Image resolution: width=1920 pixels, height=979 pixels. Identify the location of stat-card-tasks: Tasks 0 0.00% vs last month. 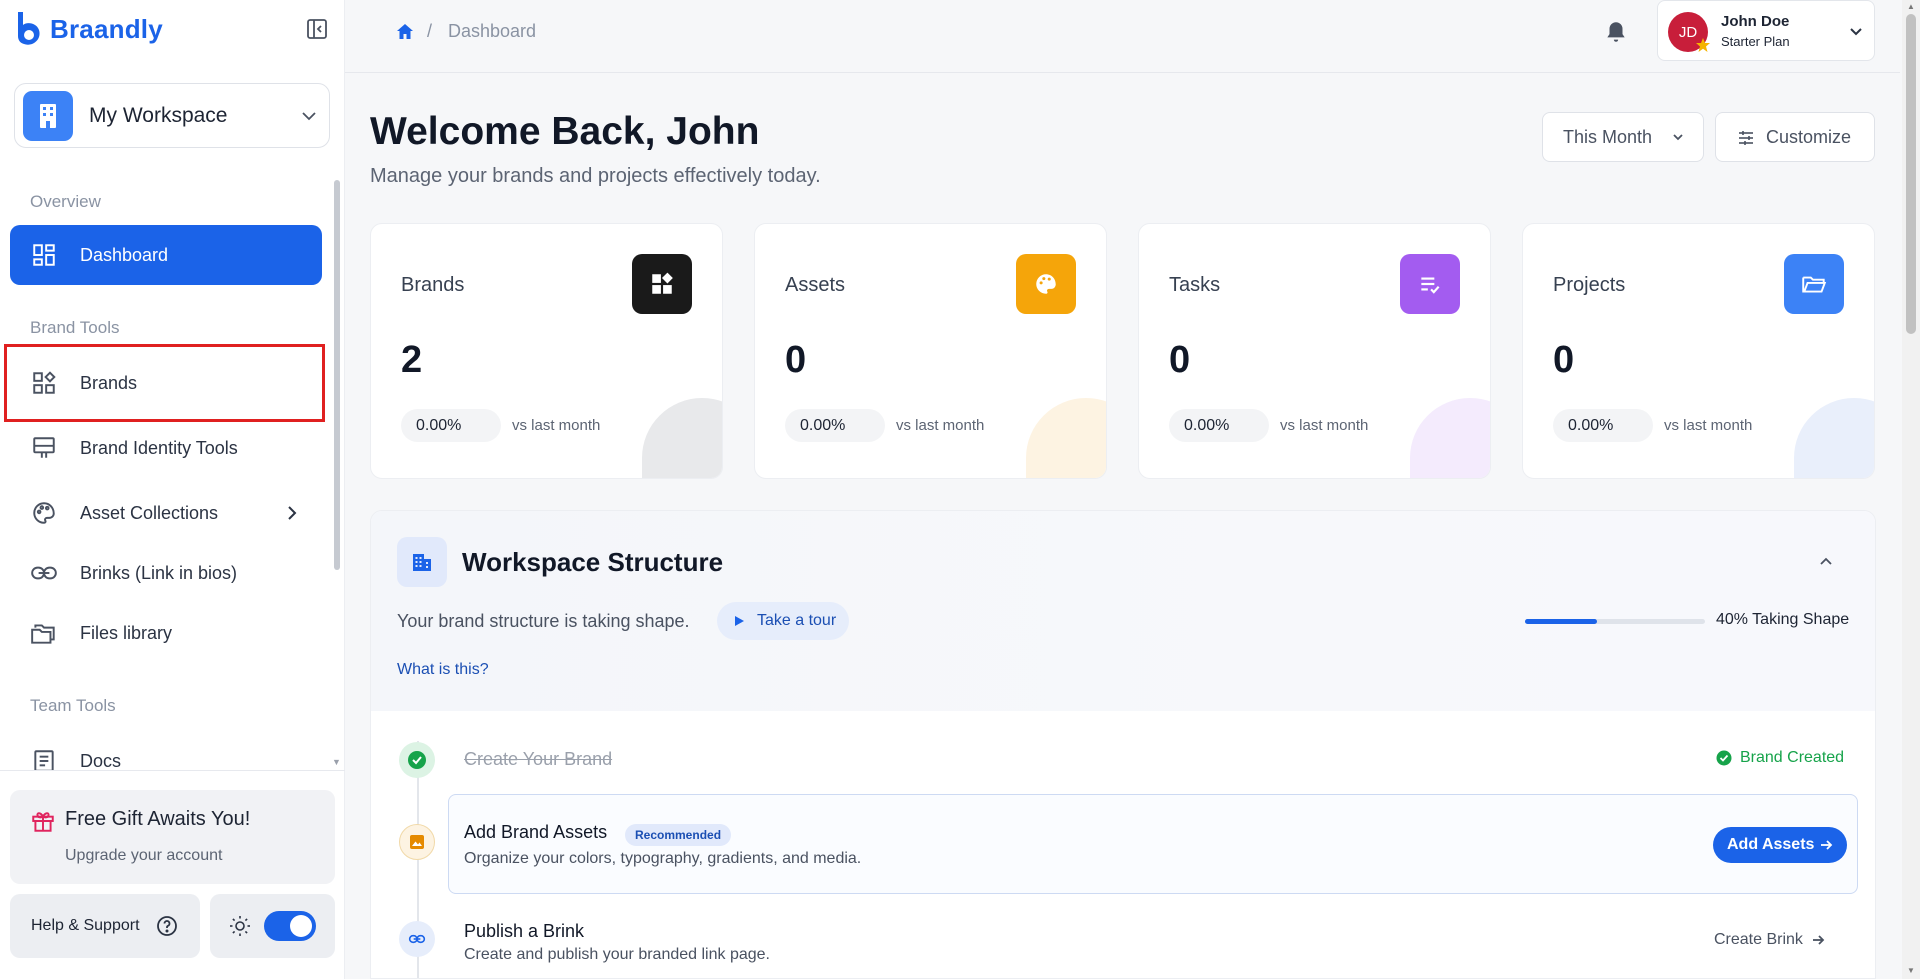
(1314, 351).